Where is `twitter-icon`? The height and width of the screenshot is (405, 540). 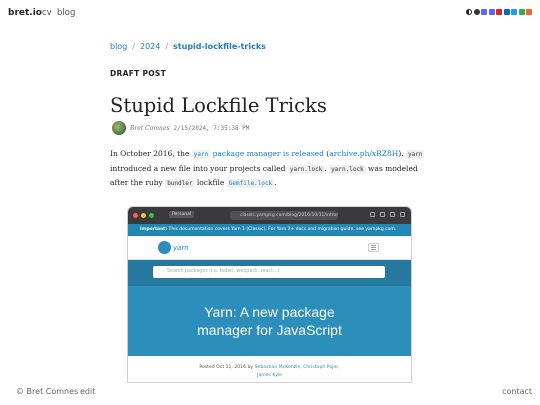 twitter-icon is located at coordinates (514, 12).